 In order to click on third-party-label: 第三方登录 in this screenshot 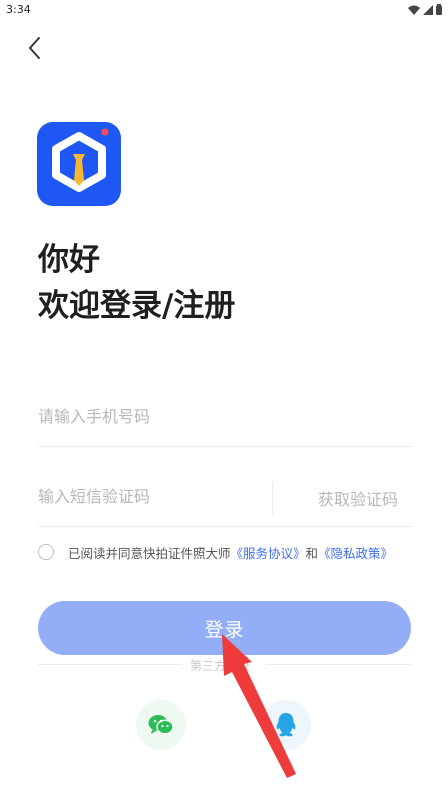, I will do `click(220, 666)`.